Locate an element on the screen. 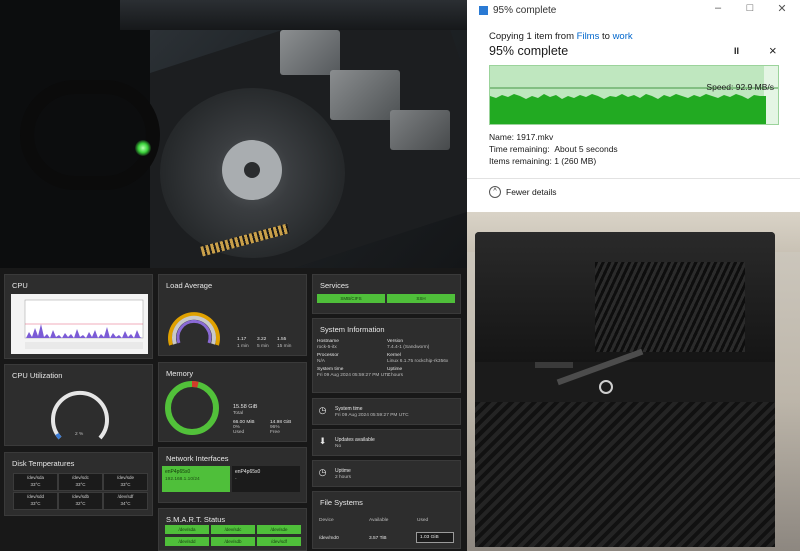 Image resolution: width=800 pixels, height=551 pixels. memory-free-label: Free is located at coordinates (275, 432).